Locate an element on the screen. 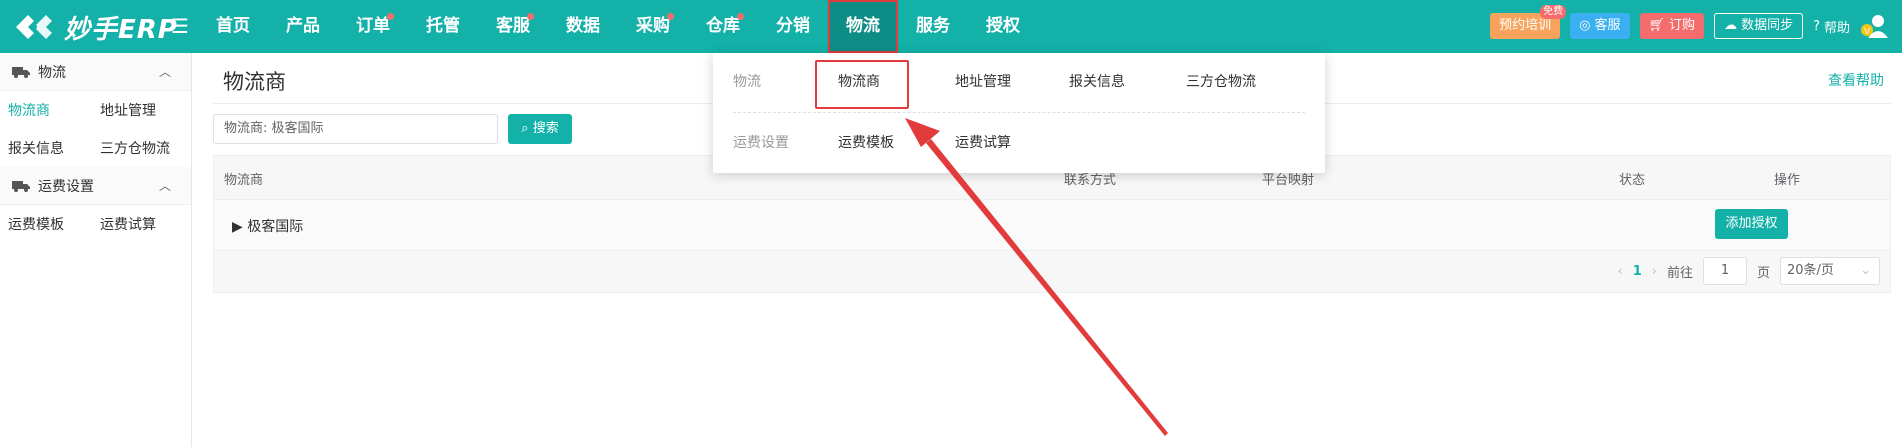 The image size is (1902, 447). order-button: 🛒︎ 订购 is located at coordinates (1672, 26).